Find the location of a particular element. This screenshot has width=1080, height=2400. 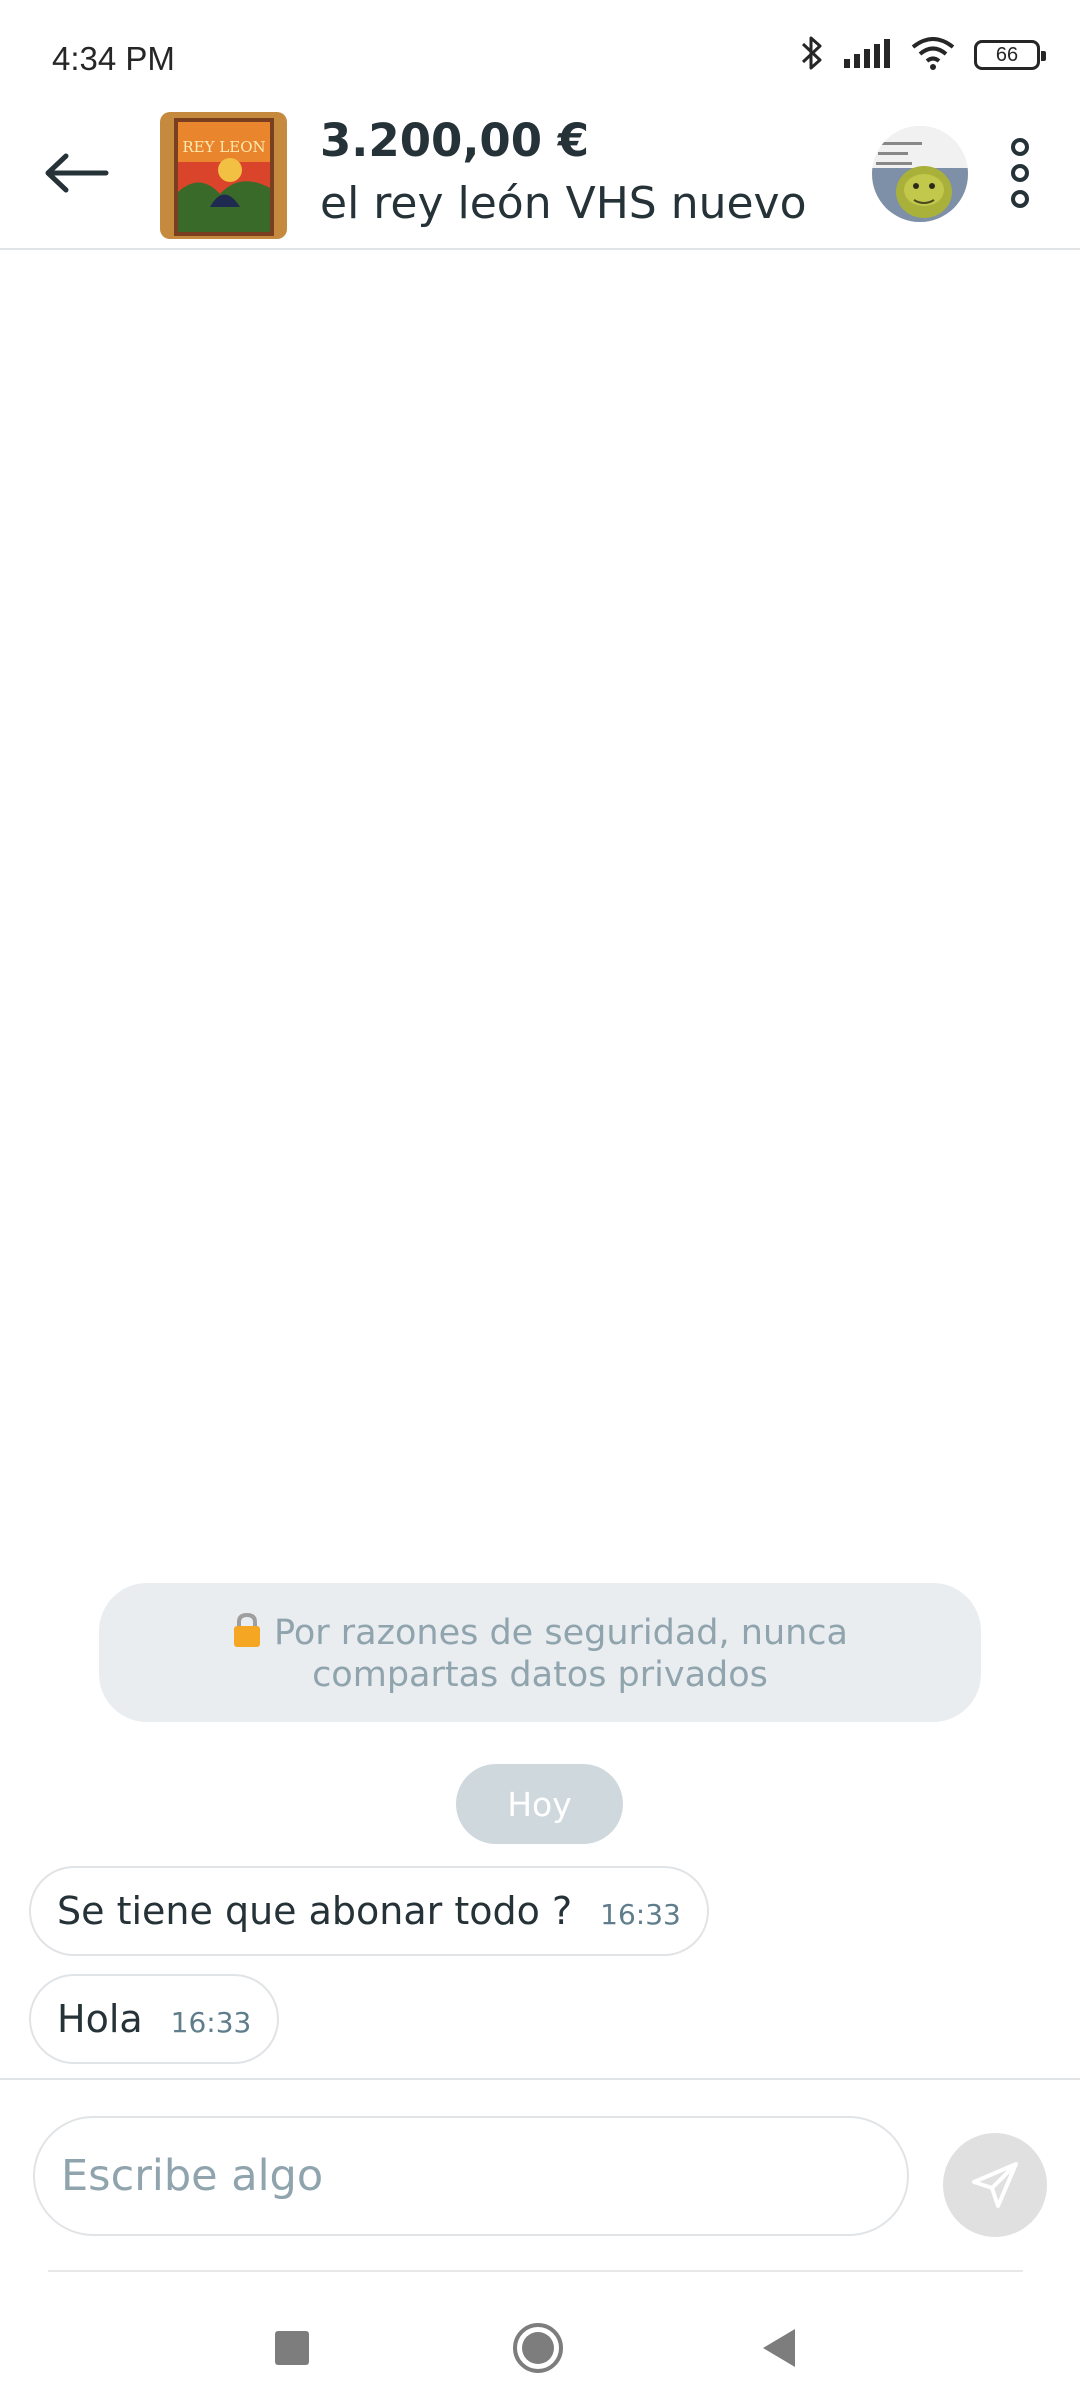

home-button is located at coordinates (538, 2348).